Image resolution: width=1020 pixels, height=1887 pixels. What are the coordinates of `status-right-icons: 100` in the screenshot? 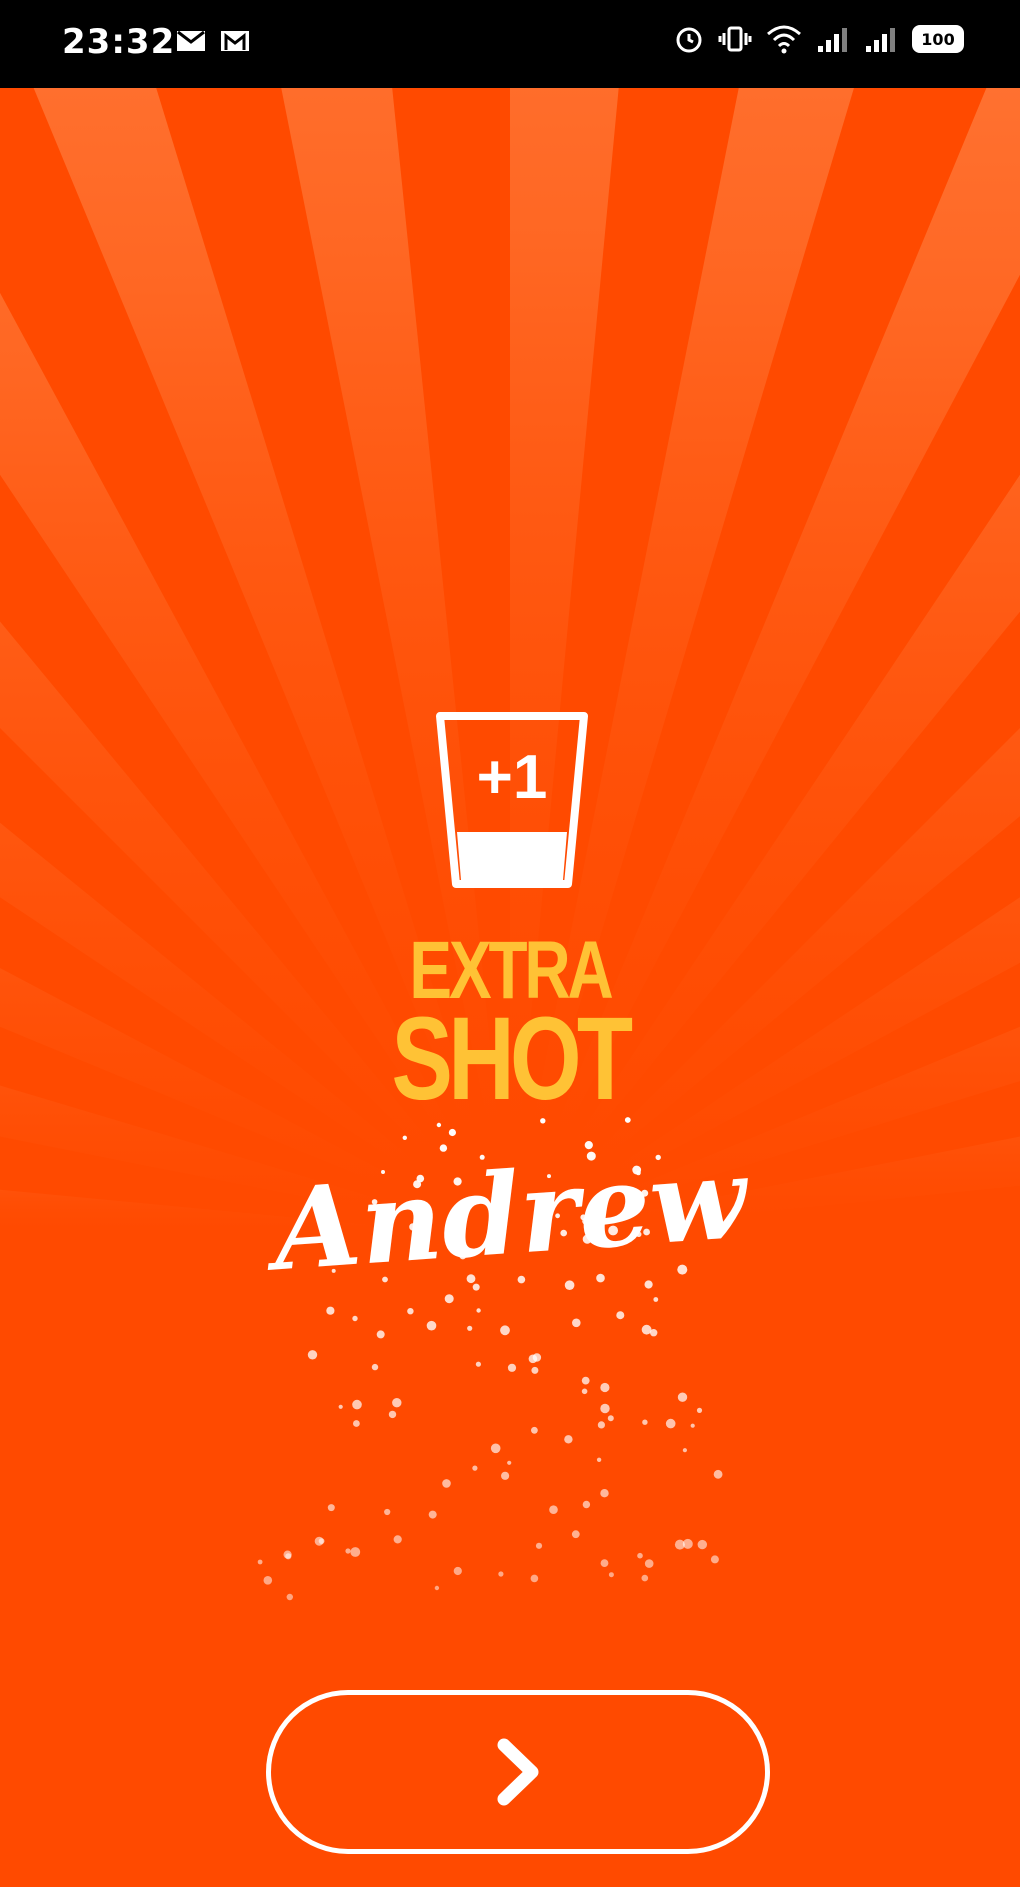 It's located at (819, 39).